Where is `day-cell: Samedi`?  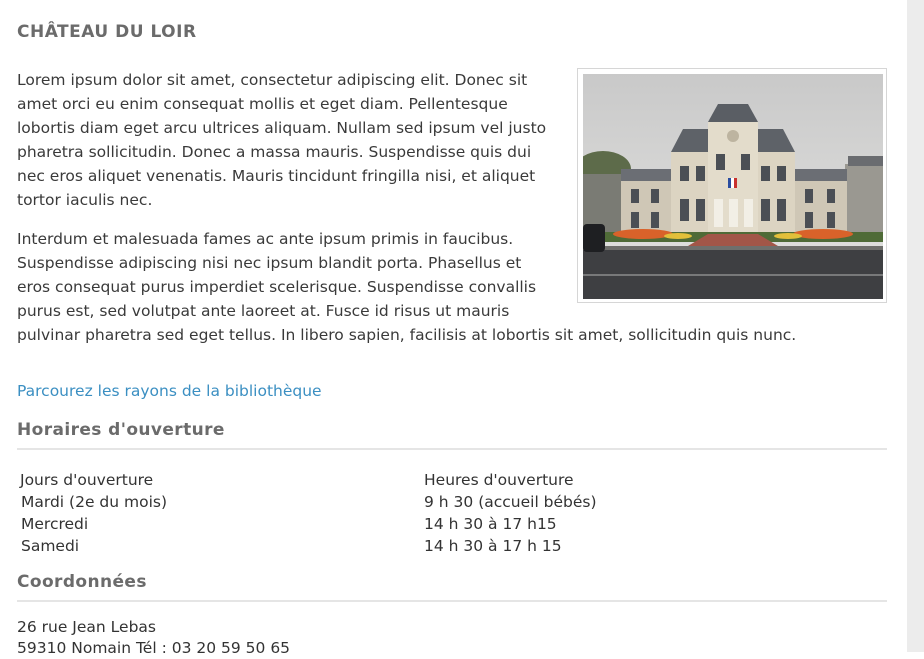
day-cell: Samedi is located at coordinates (50, 546).